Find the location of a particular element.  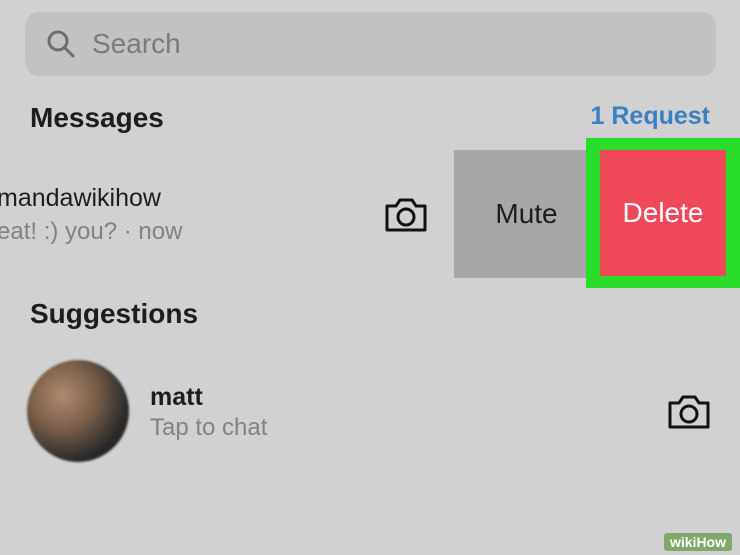

search-bar is located at coordinates (370, 44).